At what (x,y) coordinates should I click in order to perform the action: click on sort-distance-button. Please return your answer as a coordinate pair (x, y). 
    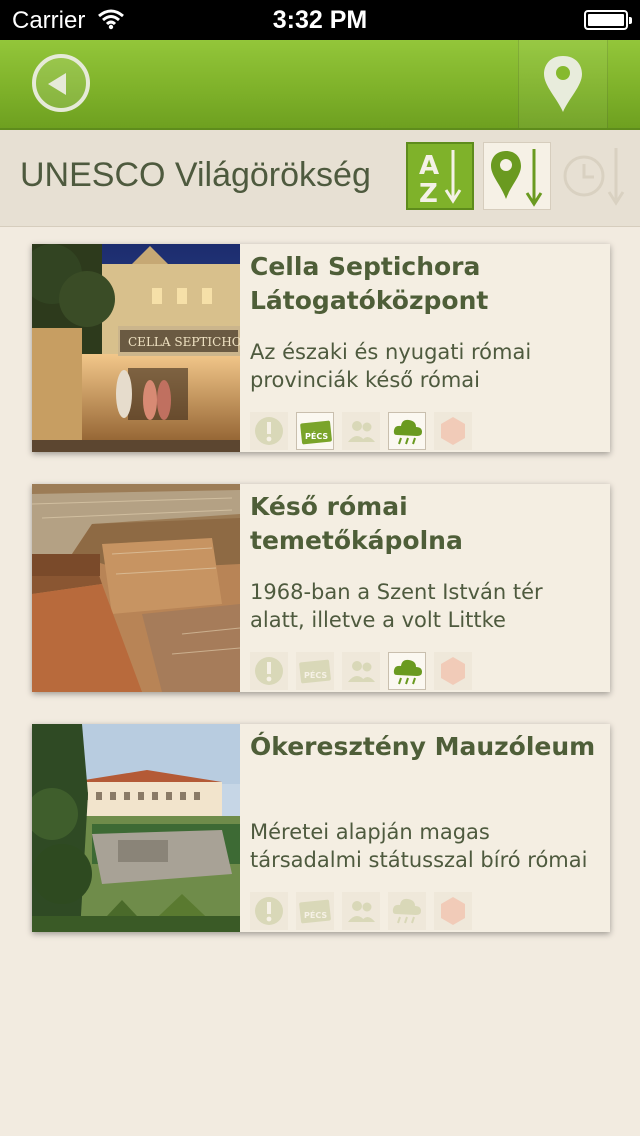
    Looking at the image, I should click on (517, 176).